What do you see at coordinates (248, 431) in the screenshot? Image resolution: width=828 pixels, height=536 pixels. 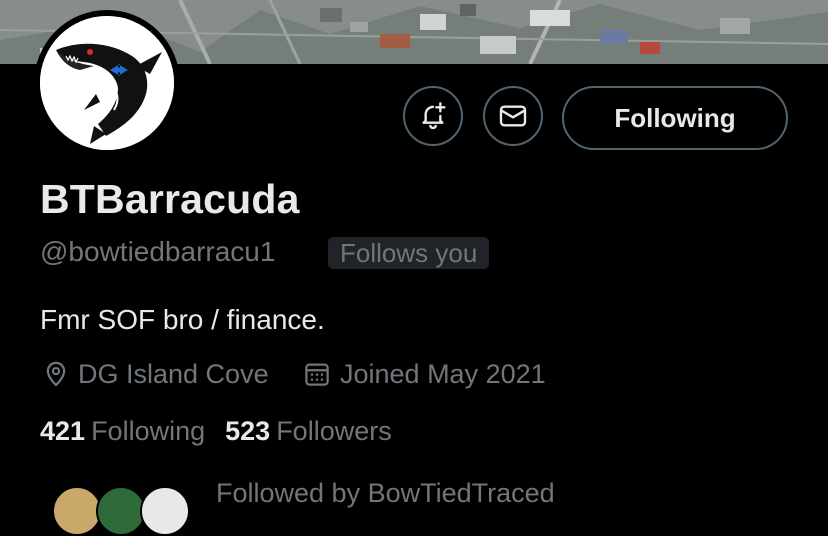 I see `followers-count: 523` at bounding box center [248, 431].